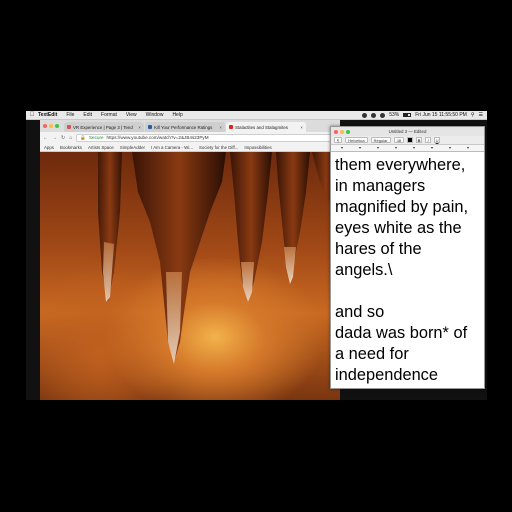  I want to click on status-area: 53% Fri Jun 15 11:55:50 PM ⚲ ☰, so click(424, 115).